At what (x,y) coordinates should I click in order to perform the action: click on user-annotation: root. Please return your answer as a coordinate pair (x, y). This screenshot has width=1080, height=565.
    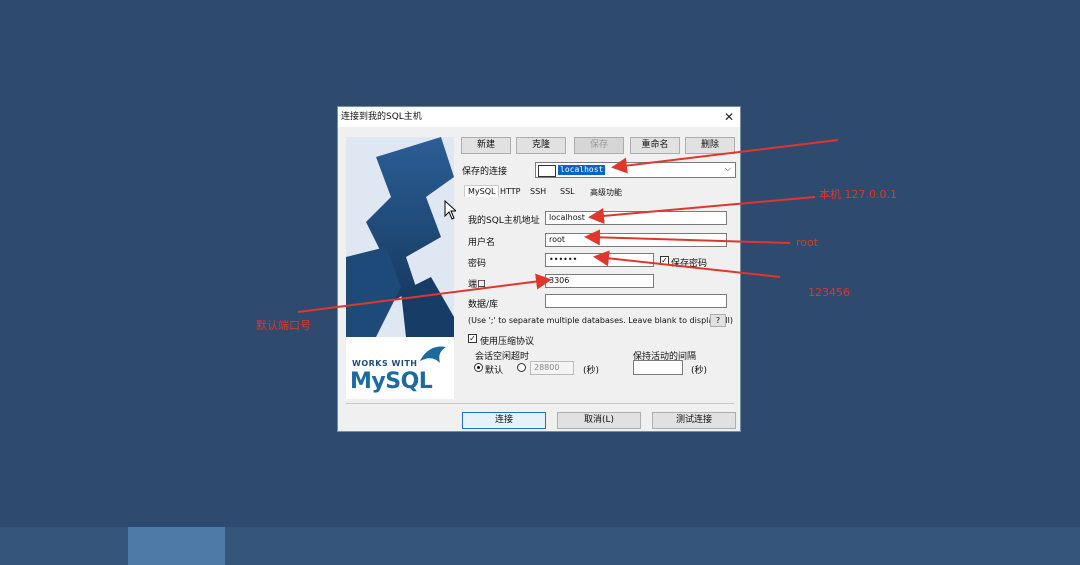
    Looking at the image, I should click on (807, 242).